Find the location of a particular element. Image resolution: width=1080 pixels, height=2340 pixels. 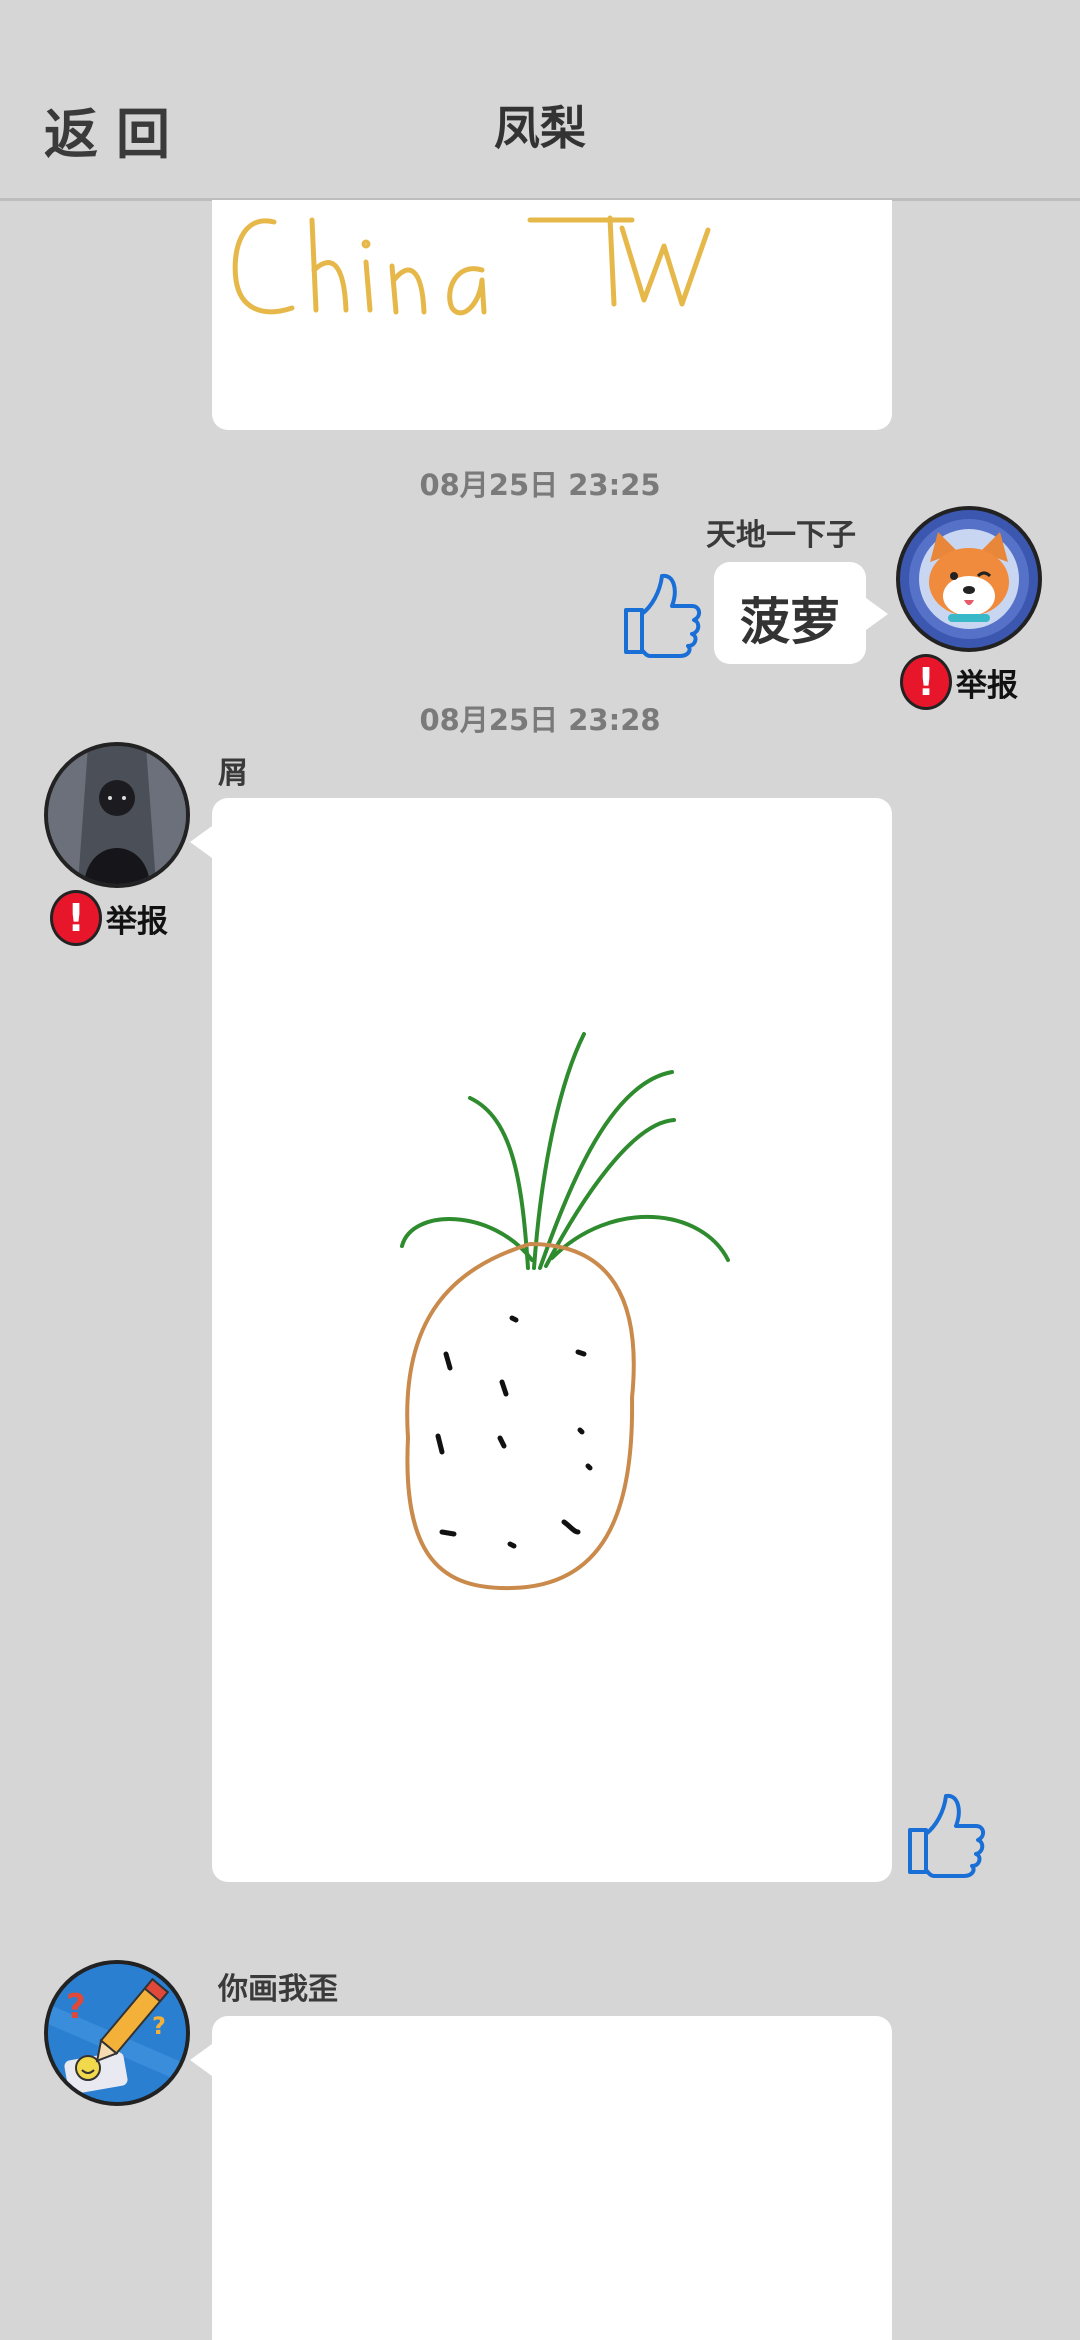

report-exclamation-icon: ! is located at coordinates (76, 918).